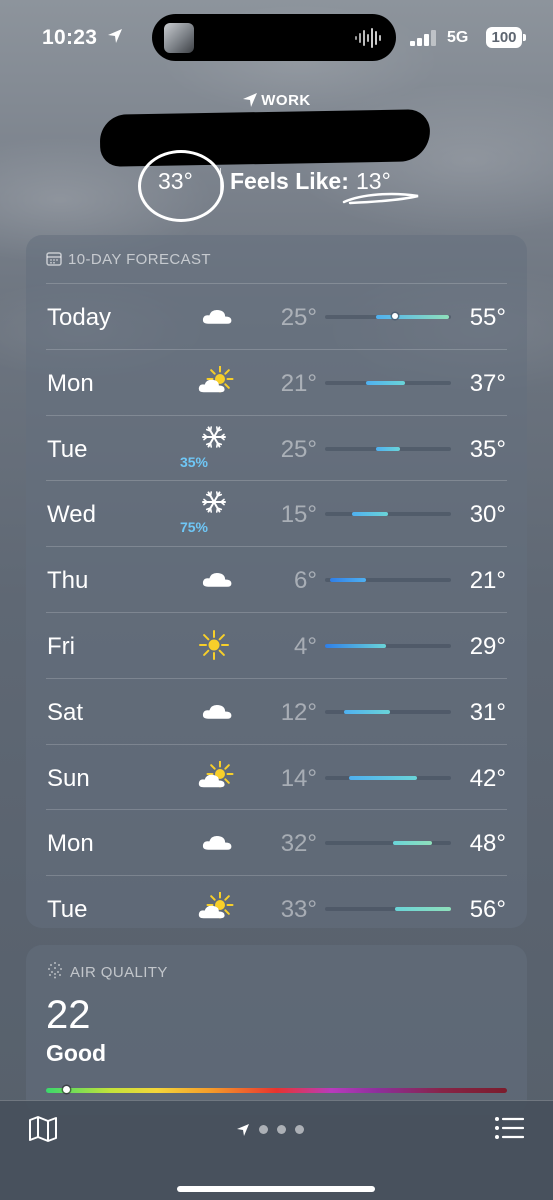  I want to click on precipitation-chance: 35%, so click(194, 461).